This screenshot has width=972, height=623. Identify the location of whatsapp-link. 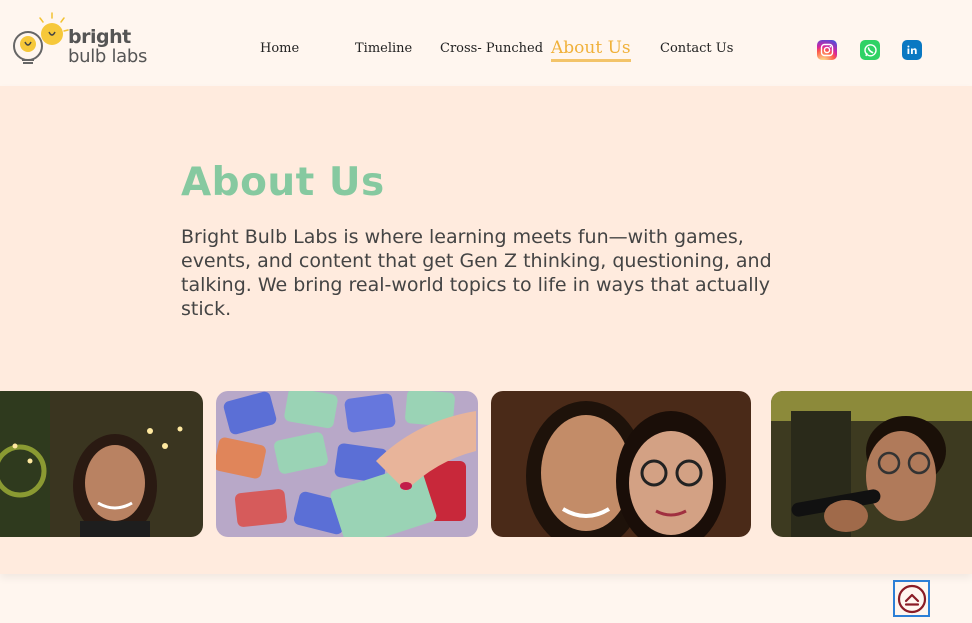
(870, 50).